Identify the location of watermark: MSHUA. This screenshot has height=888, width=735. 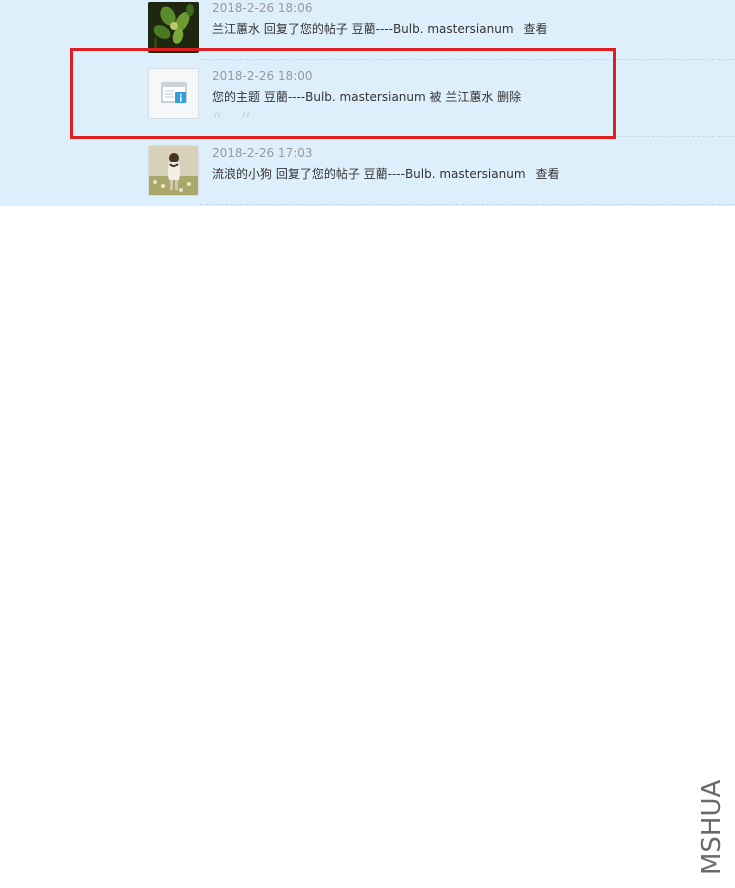
(712, 825).